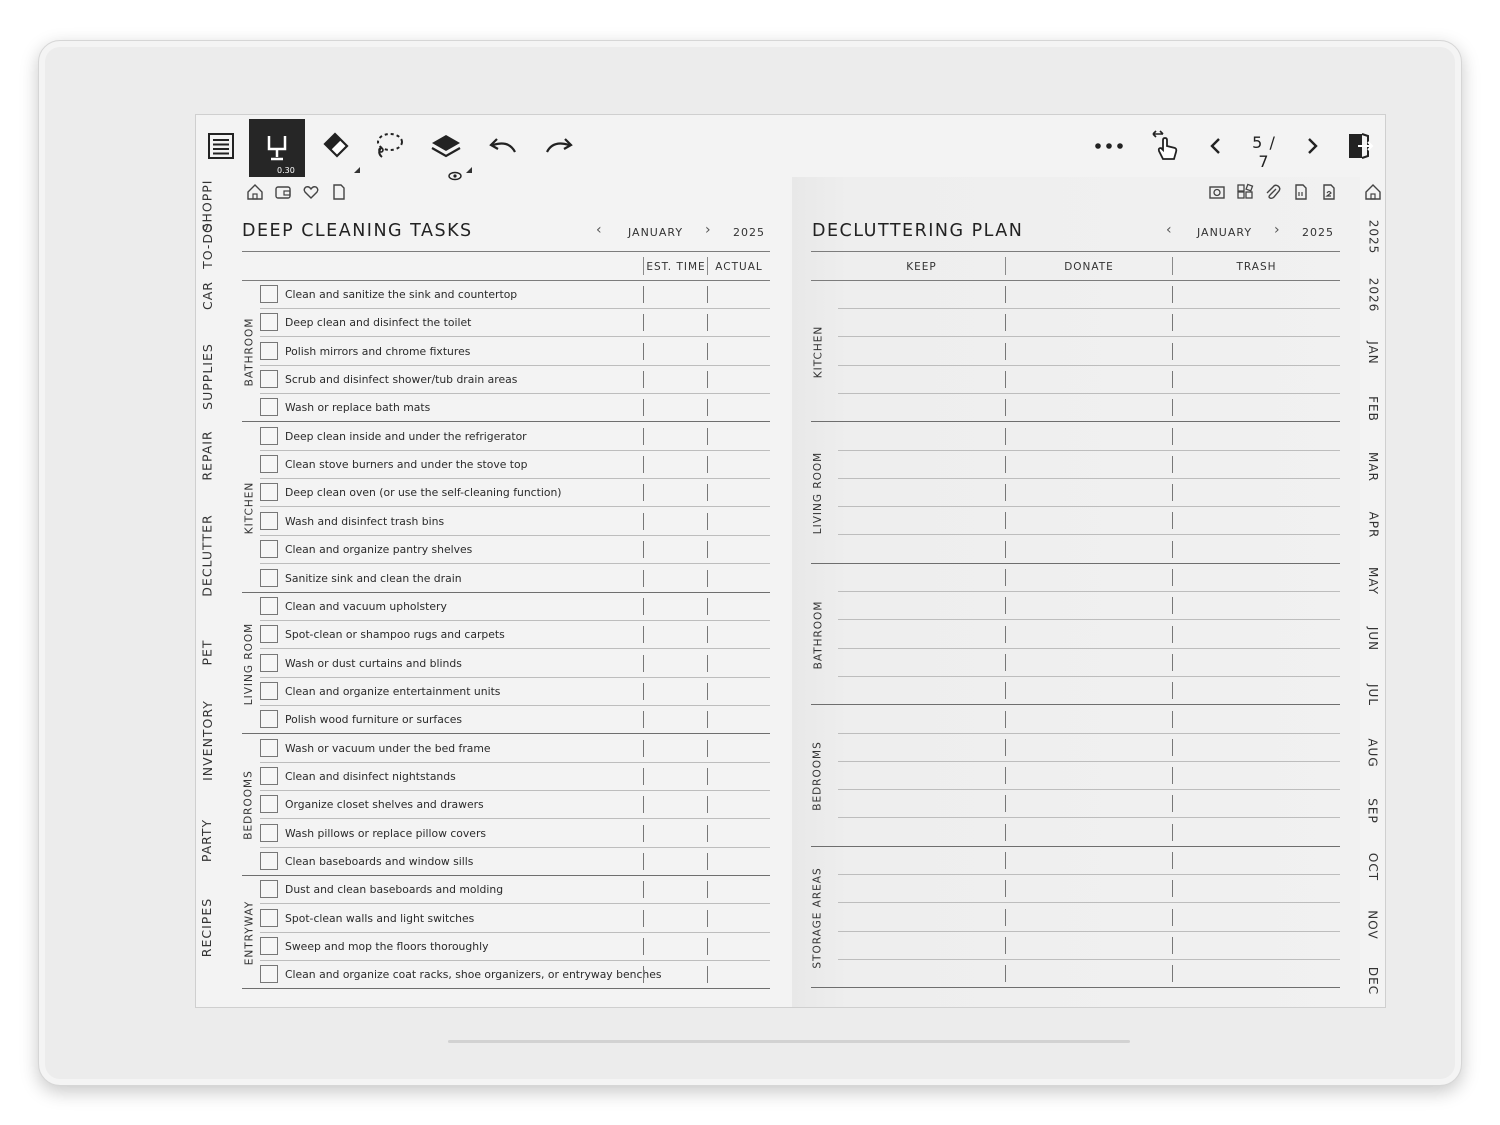  I want to click on camera-icon, so click(1217, 192).